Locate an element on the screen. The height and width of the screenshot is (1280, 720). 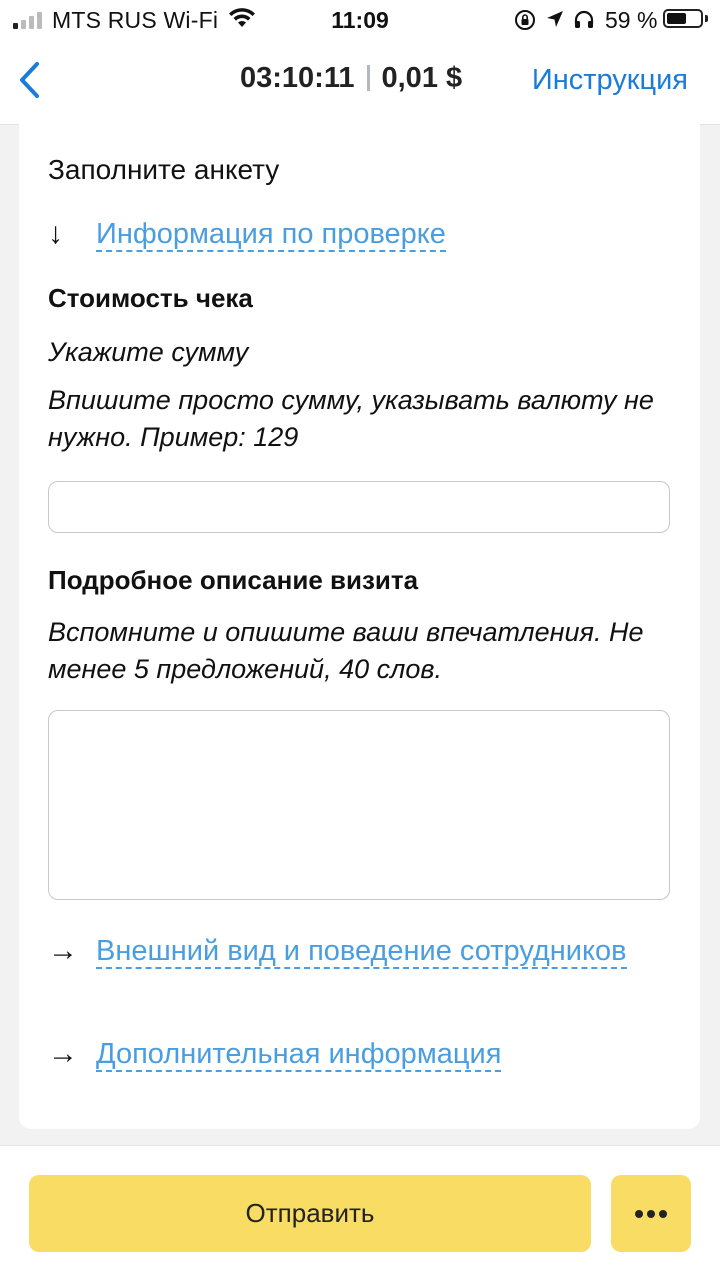
back-button is located at coordinates (30, 80).